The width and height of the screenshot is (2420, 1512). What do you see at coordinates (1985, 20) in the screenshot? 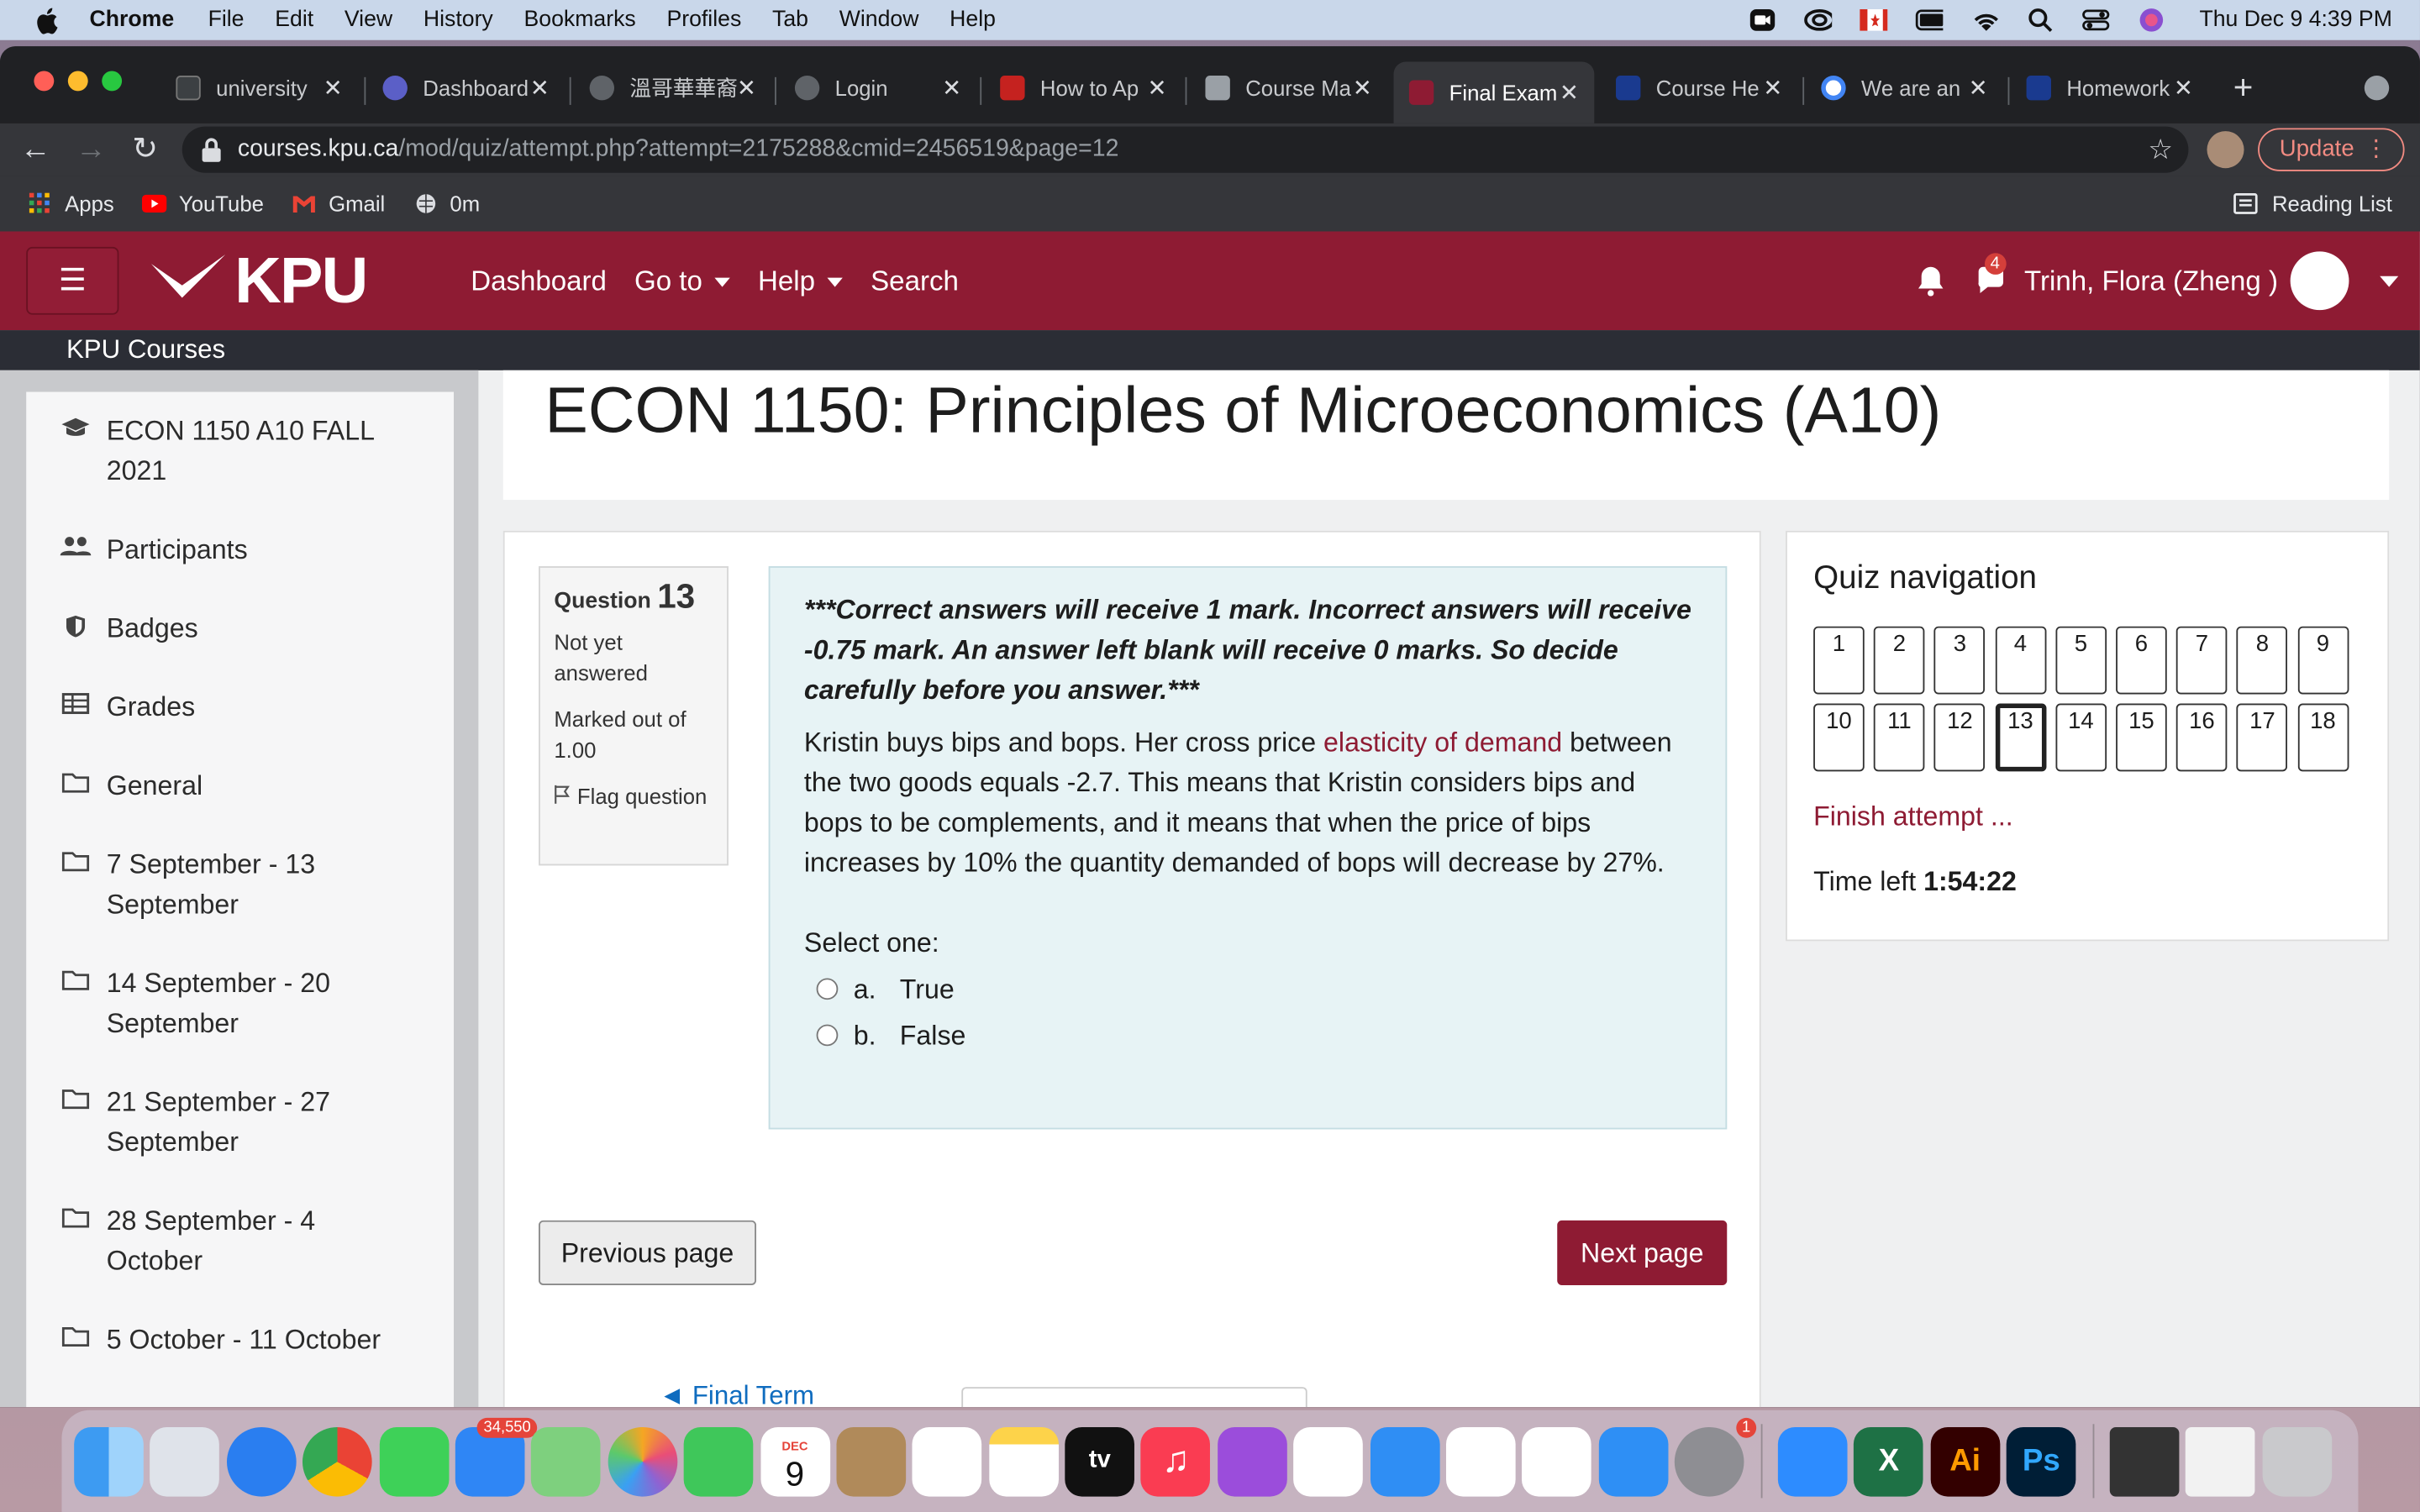
I see `wifi-icon` at bounding box center [1985, 20].